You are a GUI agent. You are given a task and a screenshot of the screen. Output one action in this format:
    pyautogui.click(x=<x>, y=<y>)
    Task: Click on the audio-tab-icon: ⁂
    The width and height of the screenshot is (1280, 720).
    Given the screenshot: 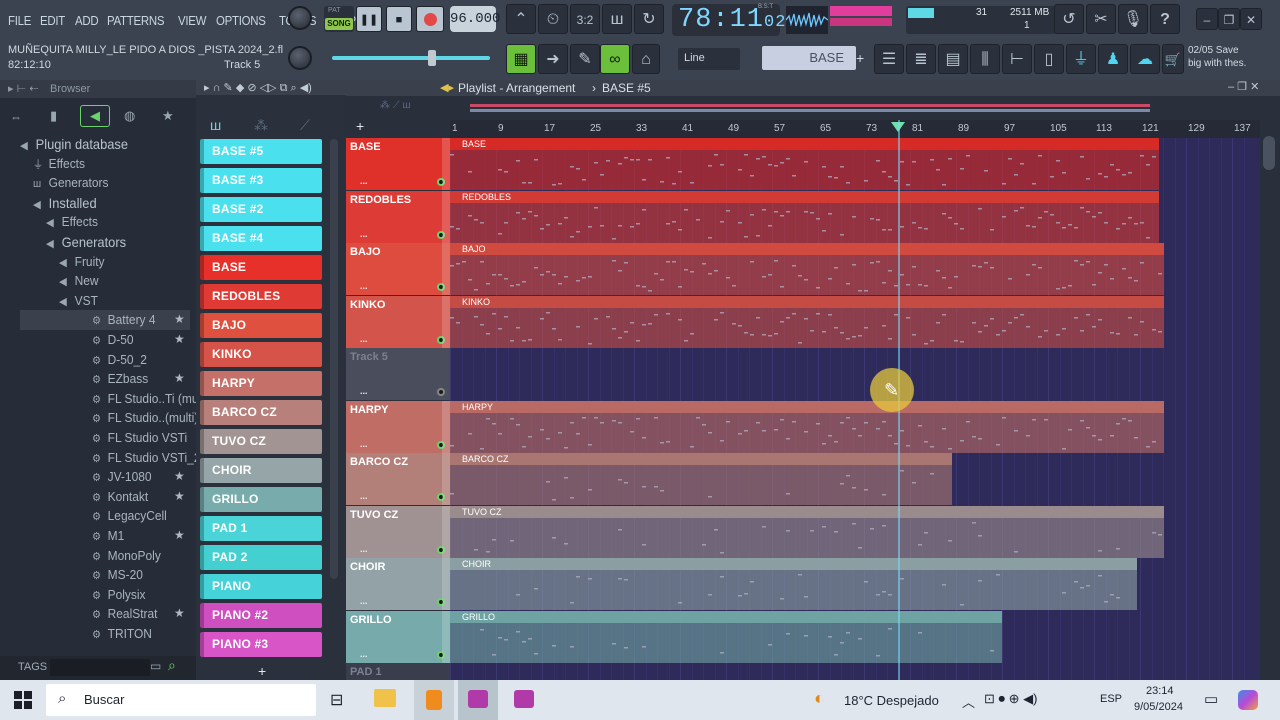 What is the action you would take?
    pyautogui.click(x=261, y=125)
    